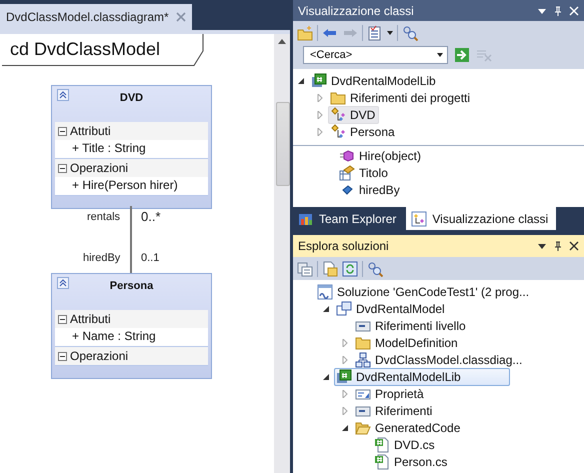 This screenshot has width=584, height=473. Describe the element at coordinates (412, 461) in the screenshot. I see `tree-item: Person.cs` at that location.